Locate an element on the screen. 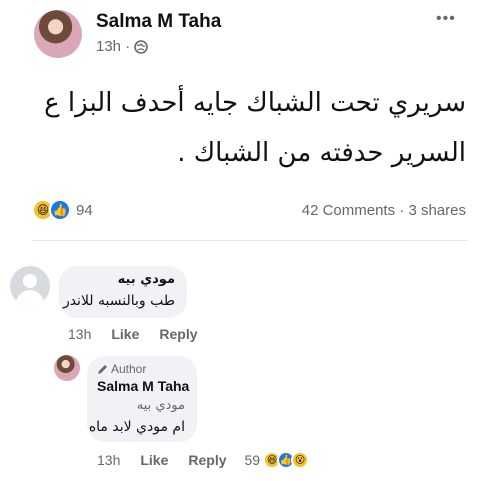 This screenshot has height=481, width=500. commenter-name: مودي بيه is located at coordinates (146, 279).